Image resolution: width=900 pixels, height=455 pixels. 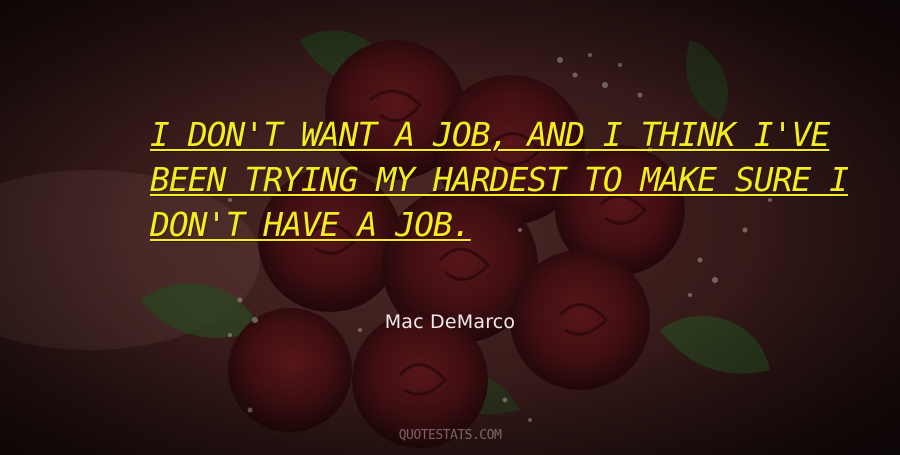 What do you see at coordinates (450, 322) in the screenshot?
I see `quote-author: Mac DeMarco` at bounding box center [450, 322].